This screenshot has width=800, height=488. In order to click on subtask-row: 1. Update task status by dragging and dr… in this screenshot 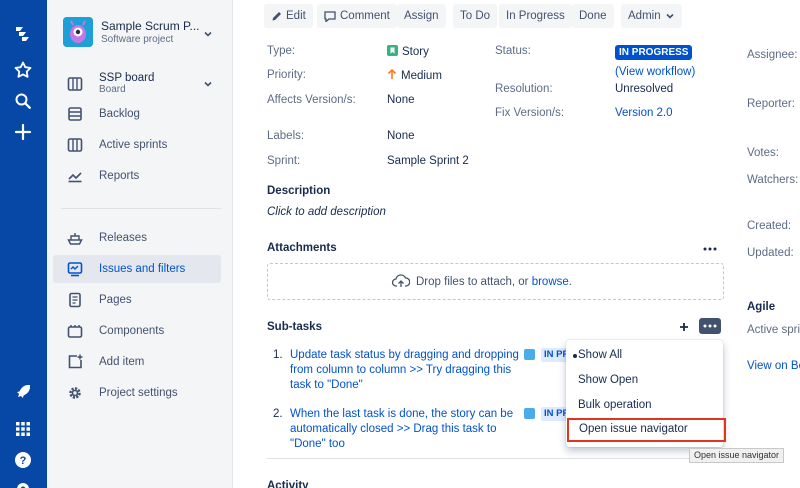, I will do `click(417, 371)`.